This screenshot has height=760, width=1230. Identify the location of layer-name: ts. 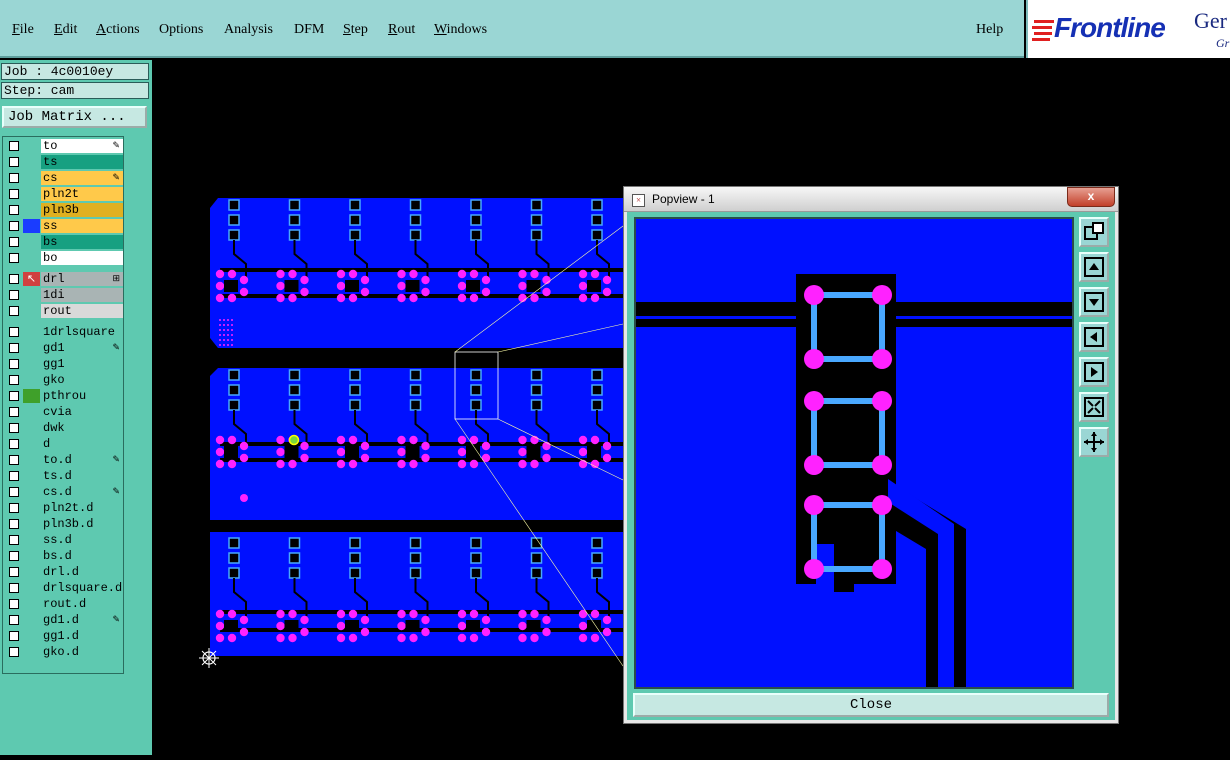
(82, 162).